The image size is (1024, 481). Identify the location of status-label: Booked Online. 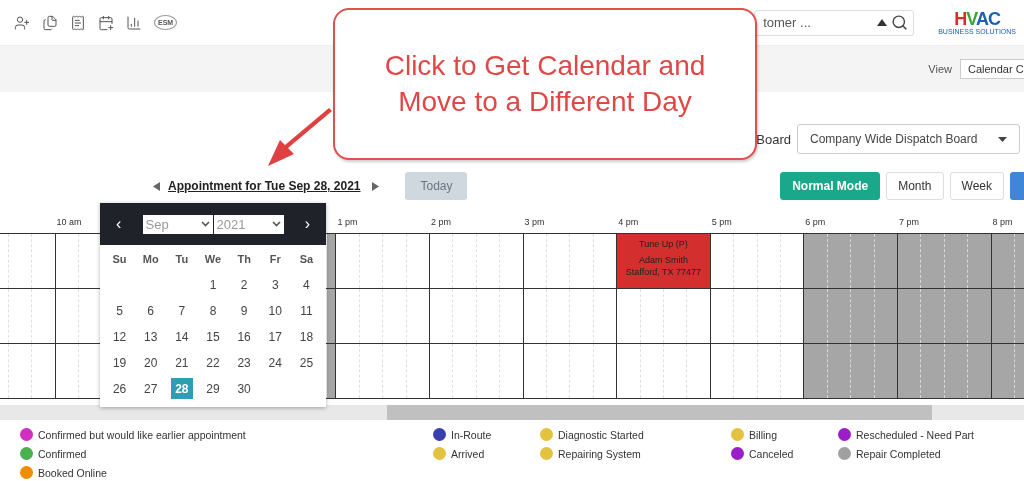
(72, 472).